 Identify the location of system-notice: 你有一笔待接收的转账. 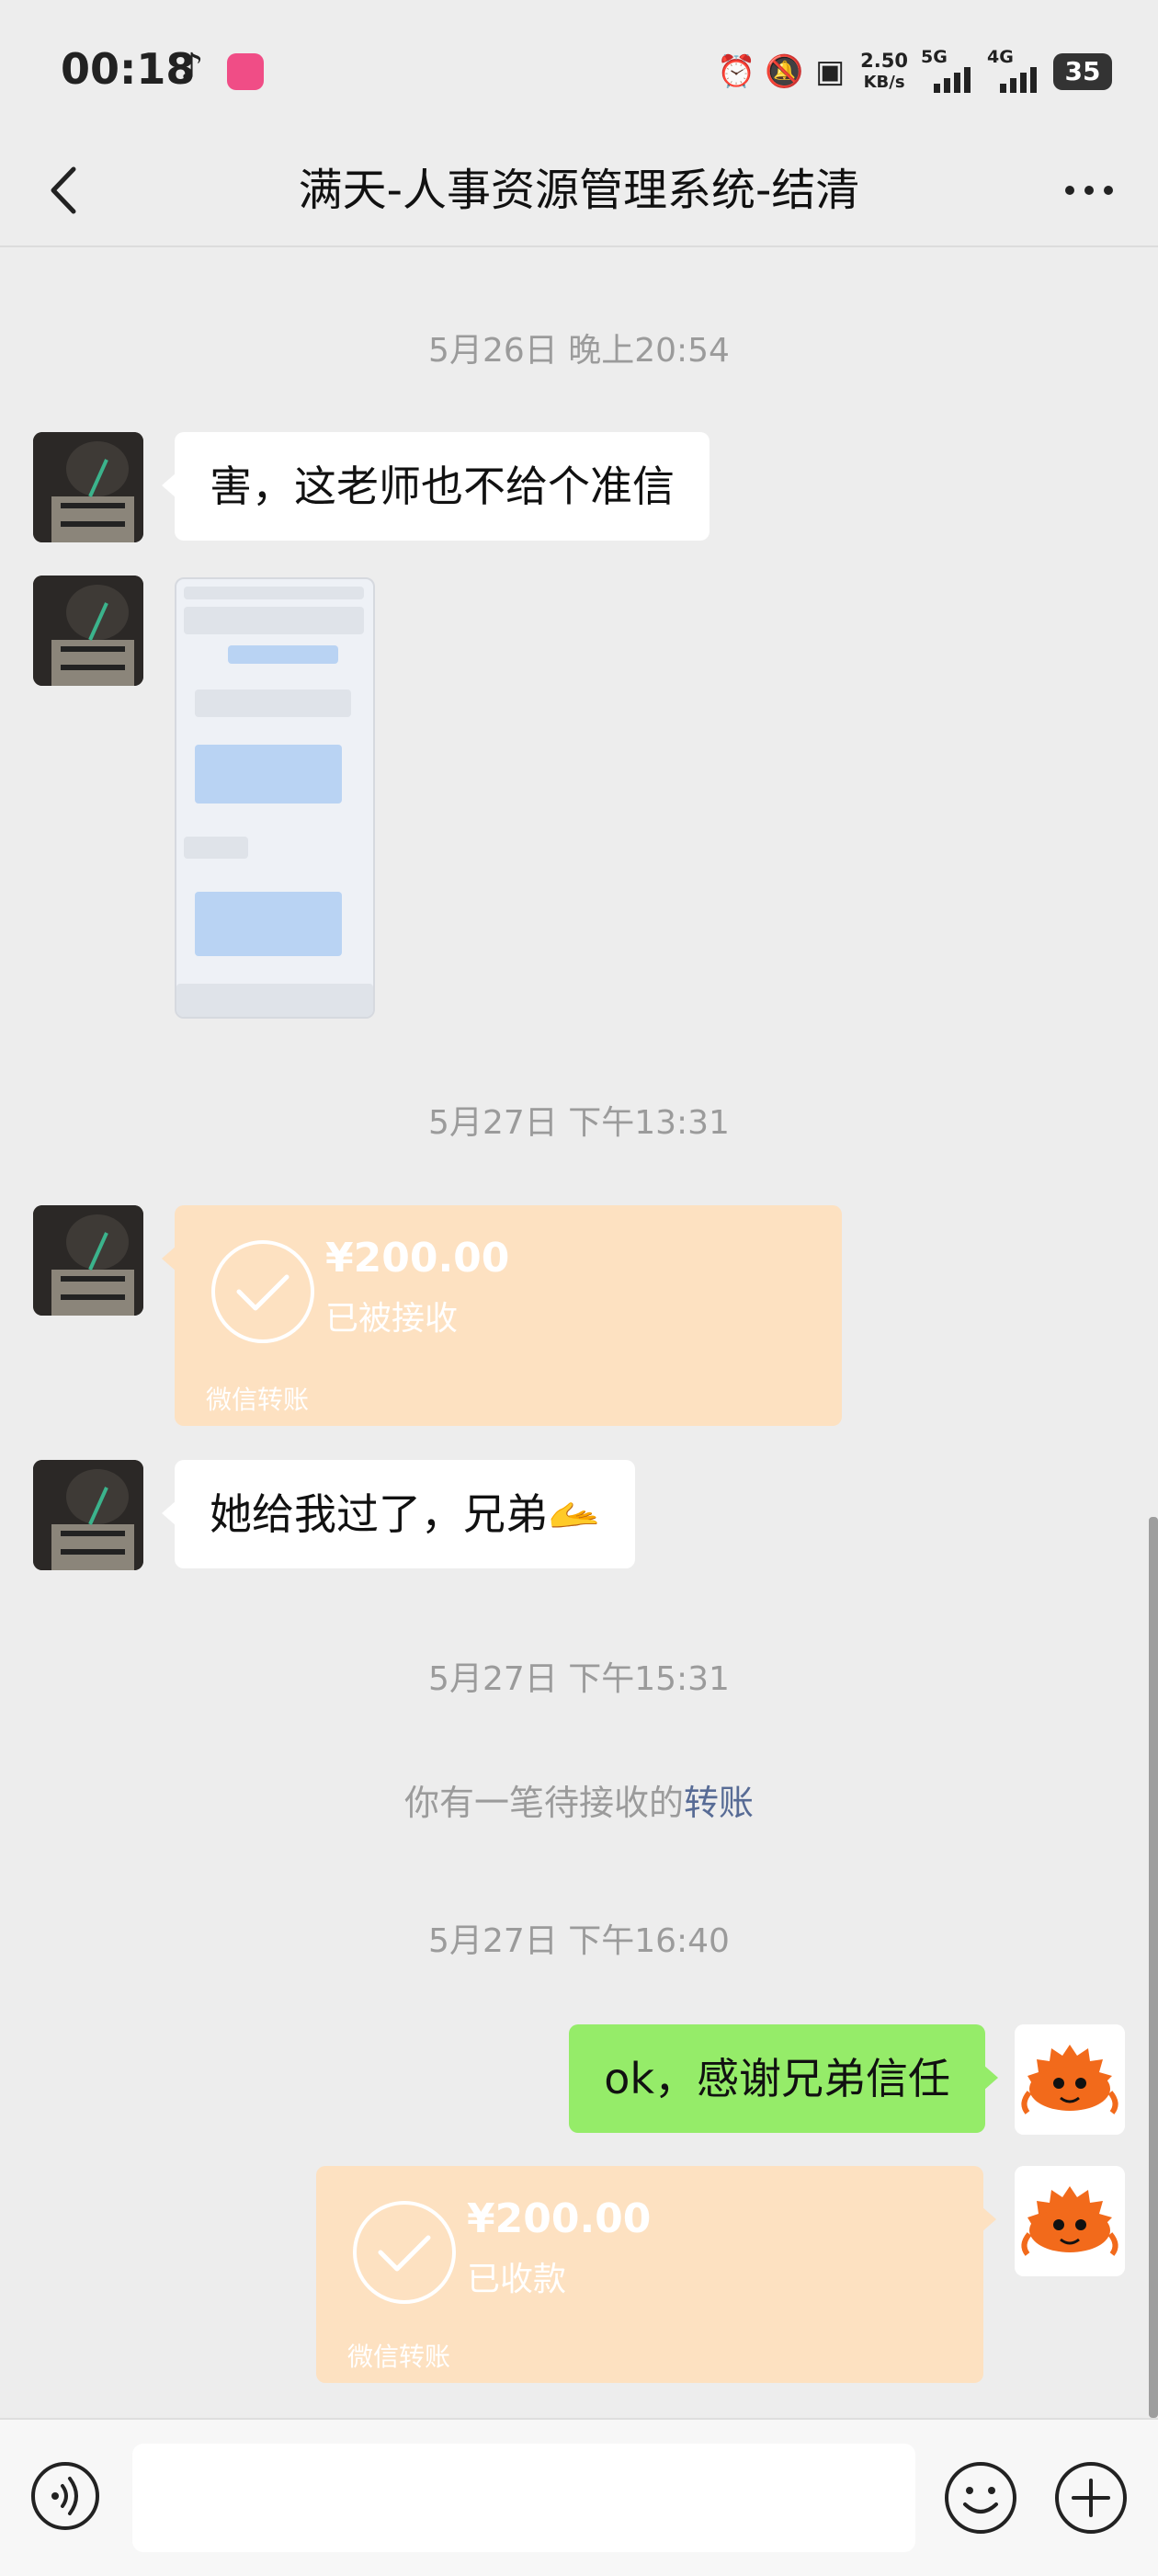
(579, 1799).